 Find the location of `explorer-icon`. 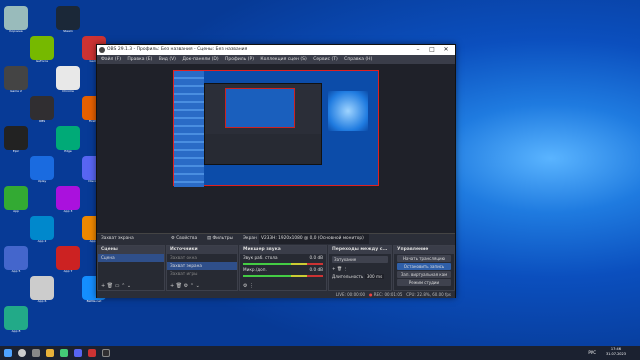

explorer-icon is located at coordinates (50, 353).